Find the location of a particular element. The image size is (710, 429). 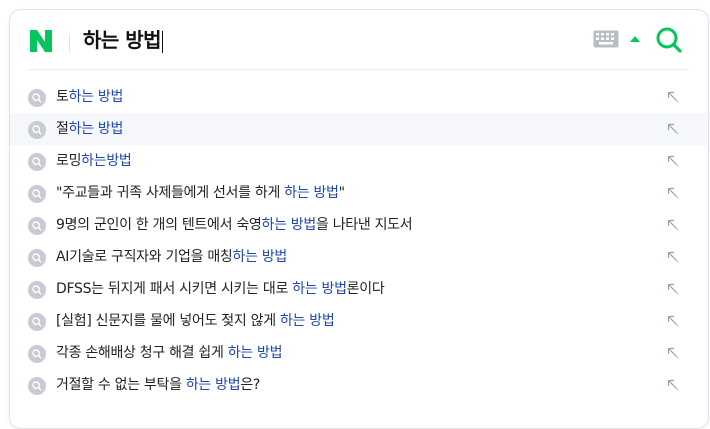

suggestion-item: "주교들과 귀족 사제들에게 선서를 하게 하는 방법" is located at coordinates (359, 193).